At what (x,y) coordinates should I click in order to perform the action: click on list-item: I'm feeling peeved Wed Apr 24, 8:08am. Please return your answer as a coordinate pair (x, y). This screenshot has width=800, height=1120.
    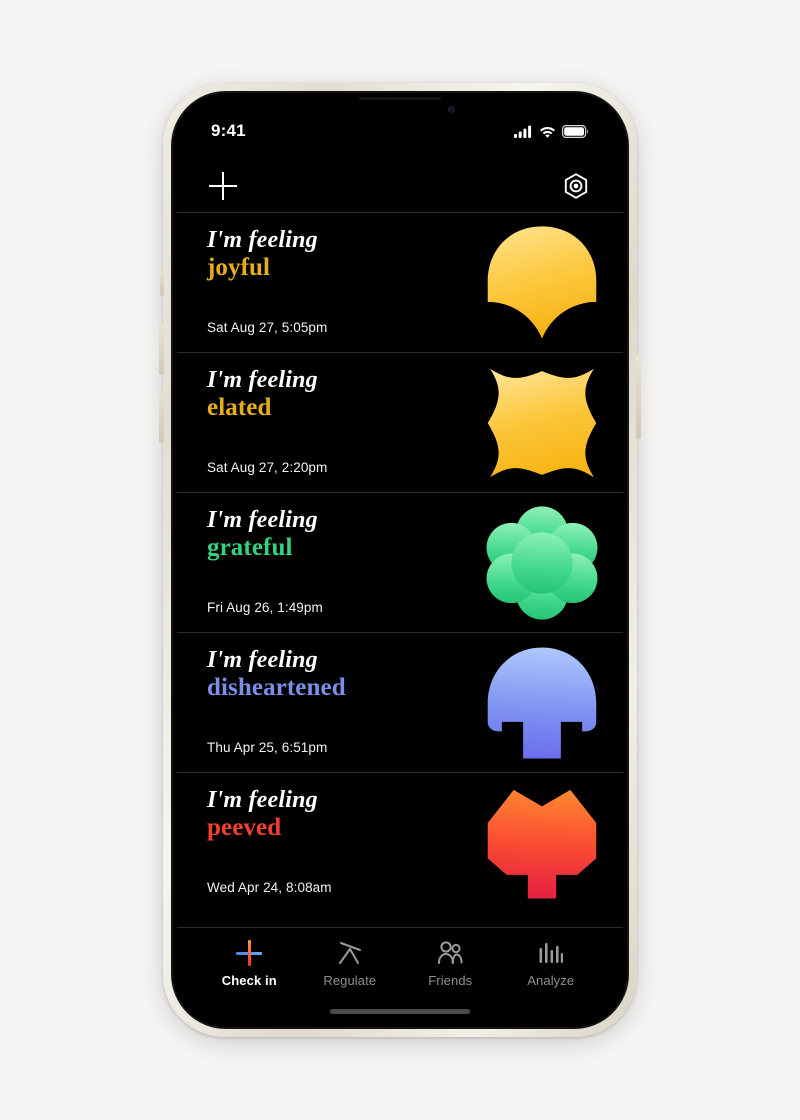
    Looking at the image, I should click on (400, 842).